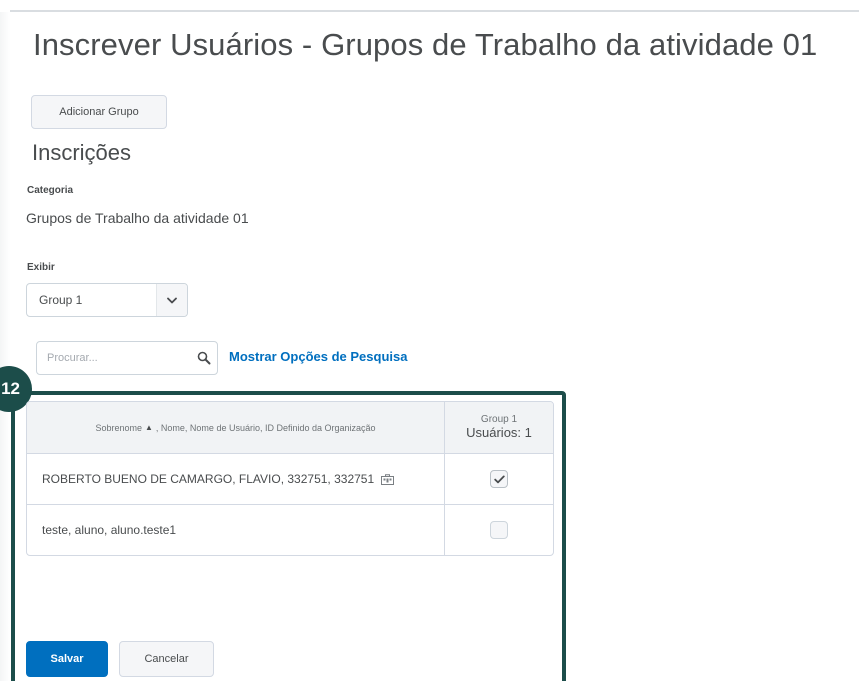 The height and width of the screenshot is (681, 859). What do you see at coordinates (137, 218) in the screenshot?
I see `category-value: Grupos de Trabalho da atividade 01` at bounding box center [137, 218].